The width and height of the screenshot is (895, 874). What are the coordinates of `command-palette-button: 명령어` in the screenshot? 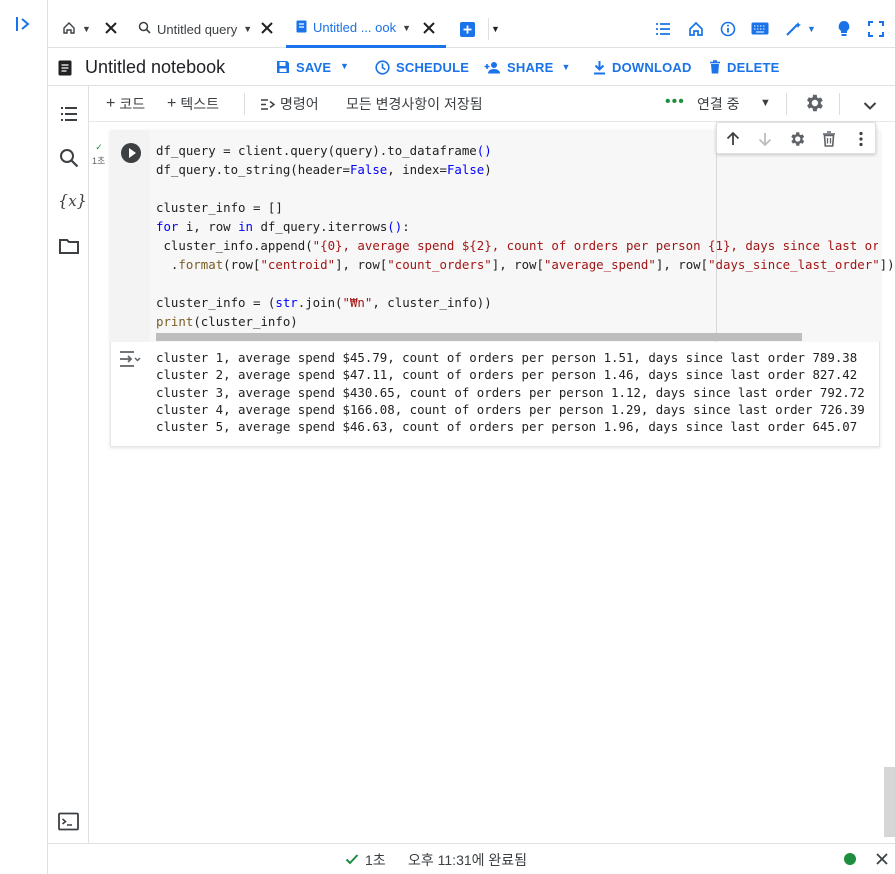 It's located at (289, 104).